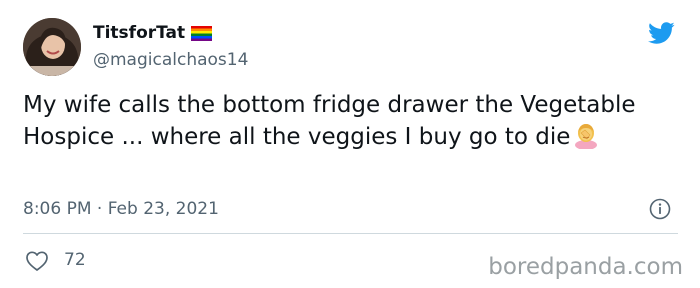 Image resolution: width=700 pixels, height=288 pixels. I want to click on info-icon, so click(660, 209).